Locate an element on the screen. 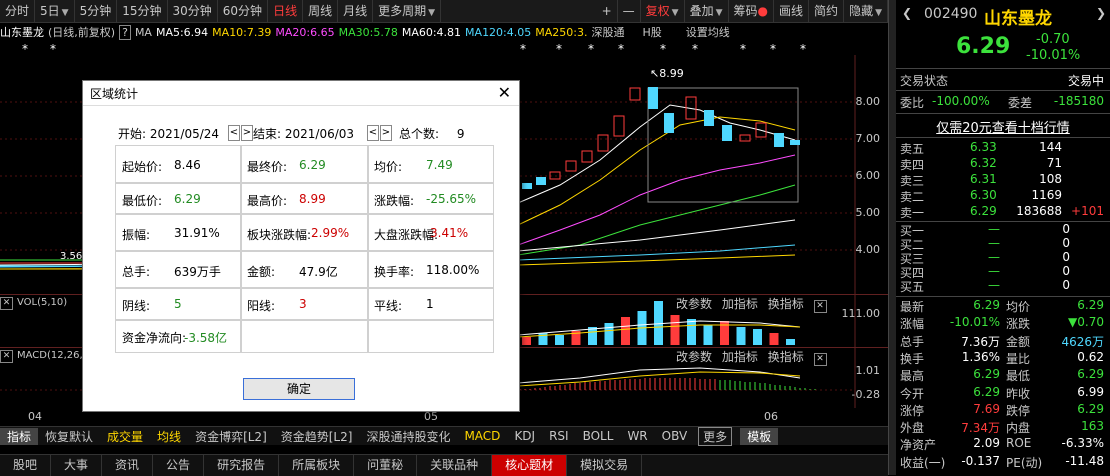  tab-30min: 30分钟 is located at coordinates (193, 11).